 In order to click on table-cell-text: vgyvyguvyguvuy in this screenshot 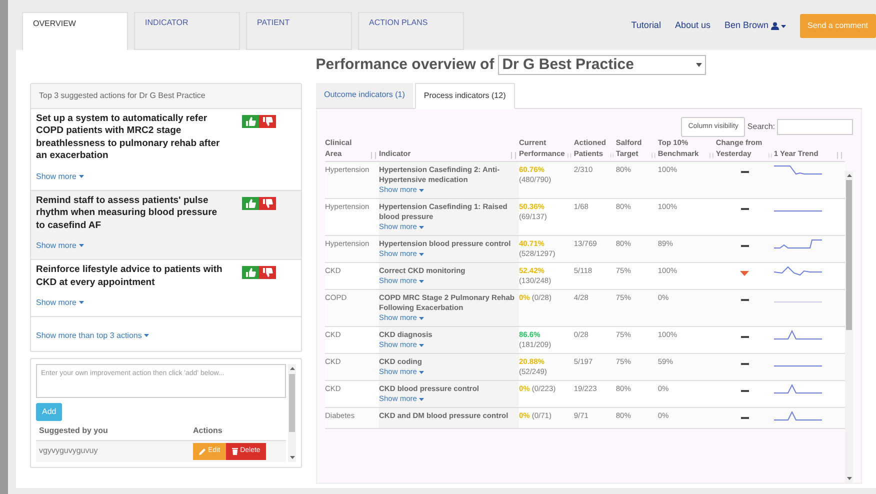, I will do `click(69, 451)`.